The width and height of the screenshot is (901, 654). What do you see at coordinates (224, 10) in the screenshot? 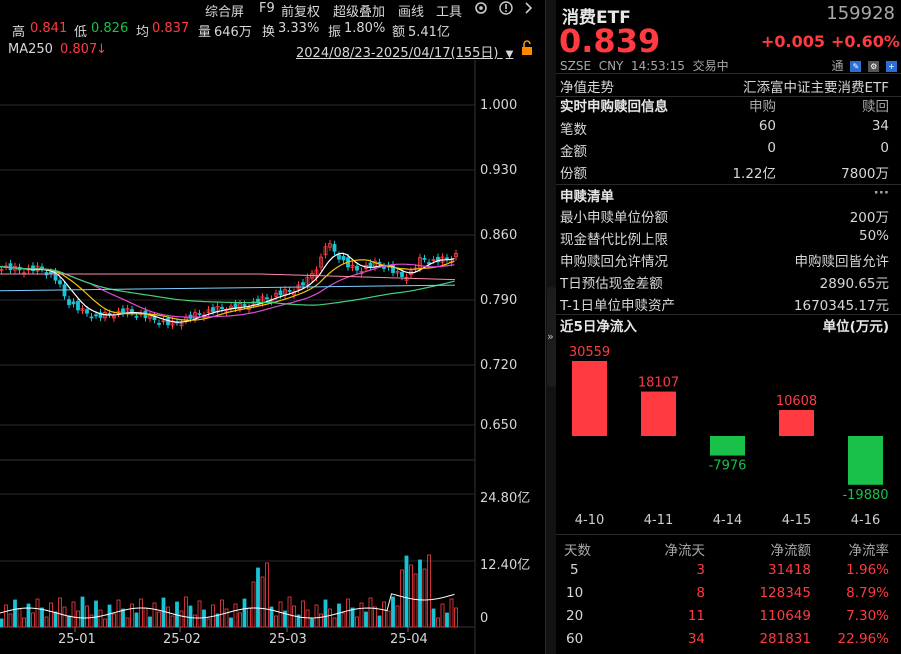
I see `menu-item-overview: 综合屏` at bounding box center [224, 10].